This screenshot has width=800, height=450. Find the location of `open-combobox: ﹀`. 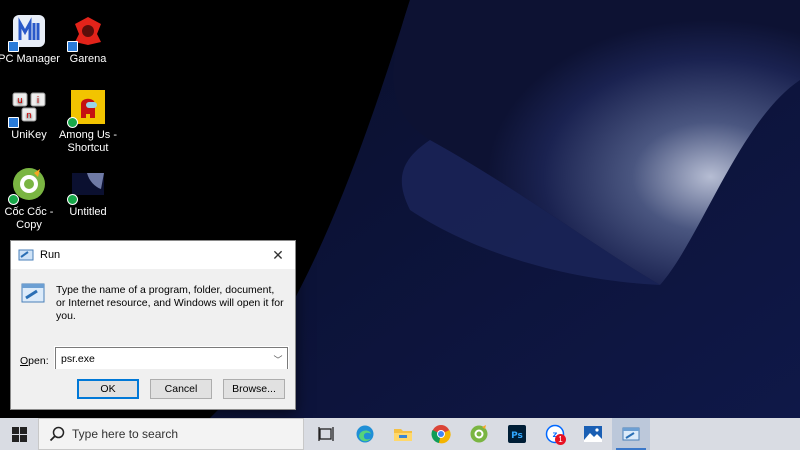

open-combobox: ﹀ is located at coordinates (171, 359).